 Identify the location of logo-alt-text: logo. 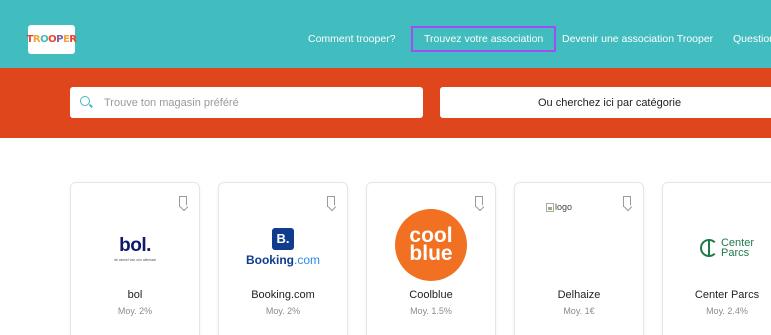
(564, 207).